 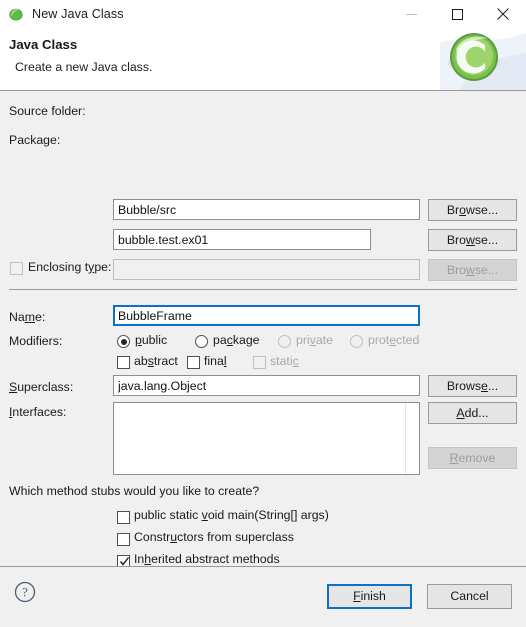 I want to click on modifier-label-abstract: abstract, so click(x=156, y=361).